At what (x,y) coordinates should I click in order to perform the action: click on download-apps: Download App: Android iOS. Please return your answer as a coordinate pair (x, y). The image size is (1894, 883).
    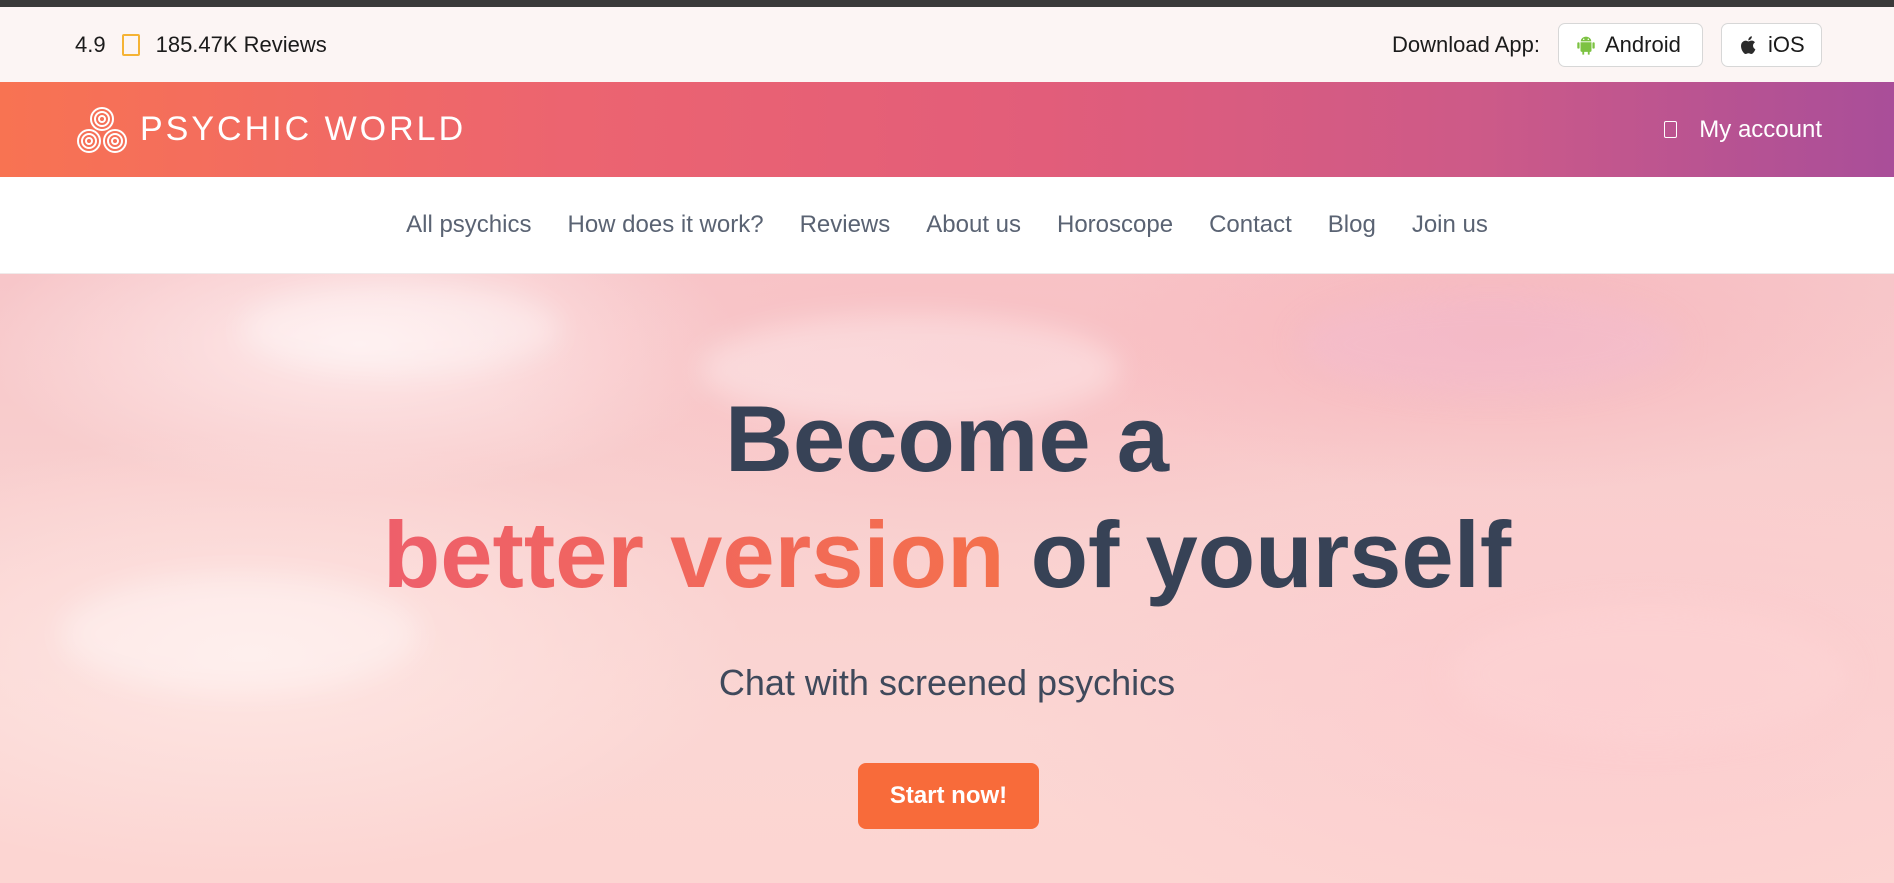
    Looking at the image, I should click on (1607, 44).